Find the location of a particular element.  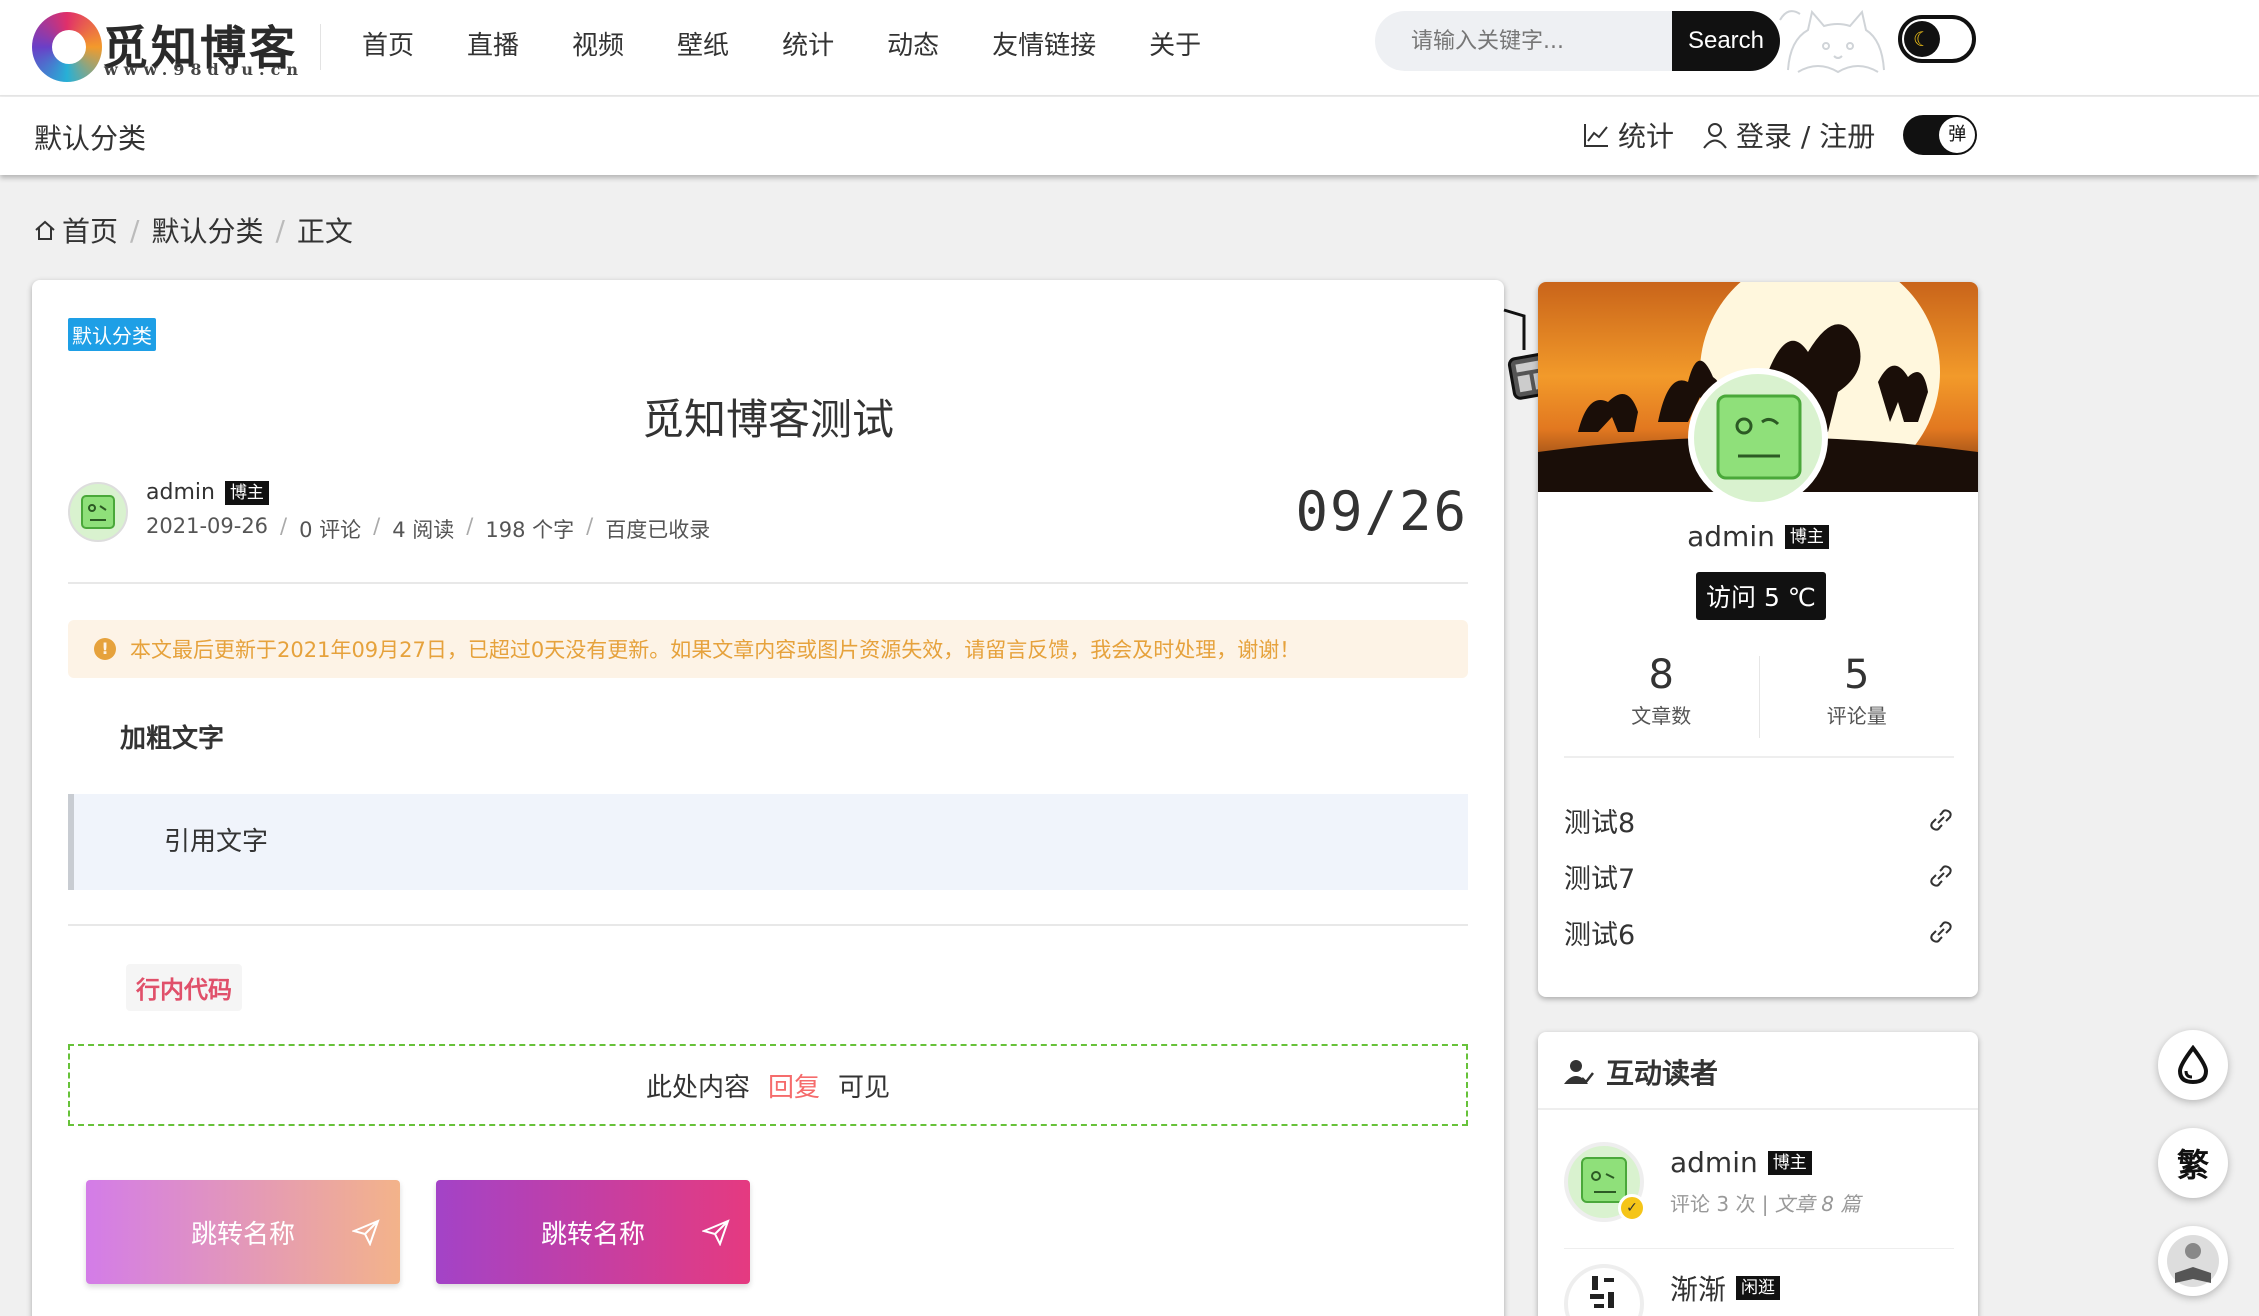

subbar-actions: 统计 登录 / 注册 弹 is located at coordinates (1780, 135).